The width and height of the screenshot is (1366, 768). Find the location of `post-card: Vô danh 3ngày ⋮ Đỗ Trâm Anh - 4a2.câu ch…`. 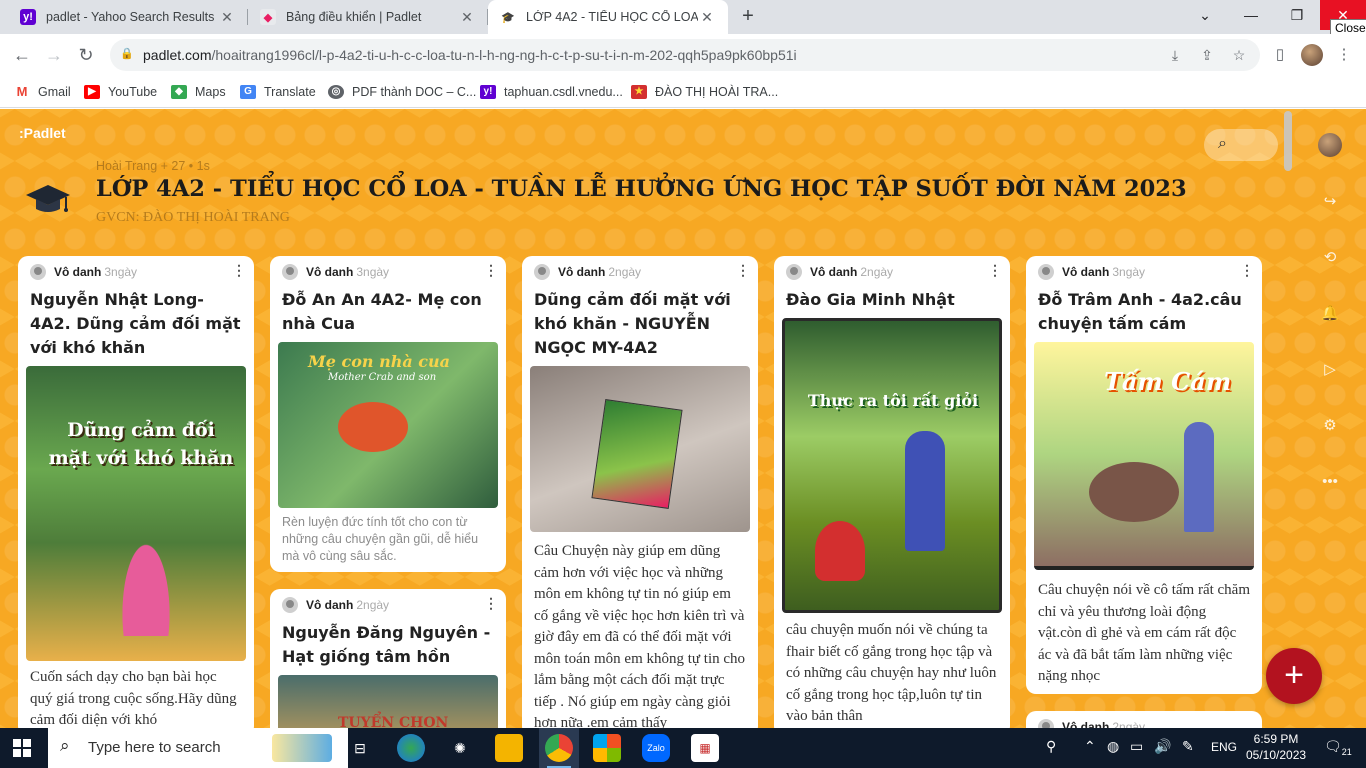

post-card: Vô danh 3ngày ⋮ Đỗ Trâm Anh - 4a2.câu ch… is located at coordinates (1144, 475).